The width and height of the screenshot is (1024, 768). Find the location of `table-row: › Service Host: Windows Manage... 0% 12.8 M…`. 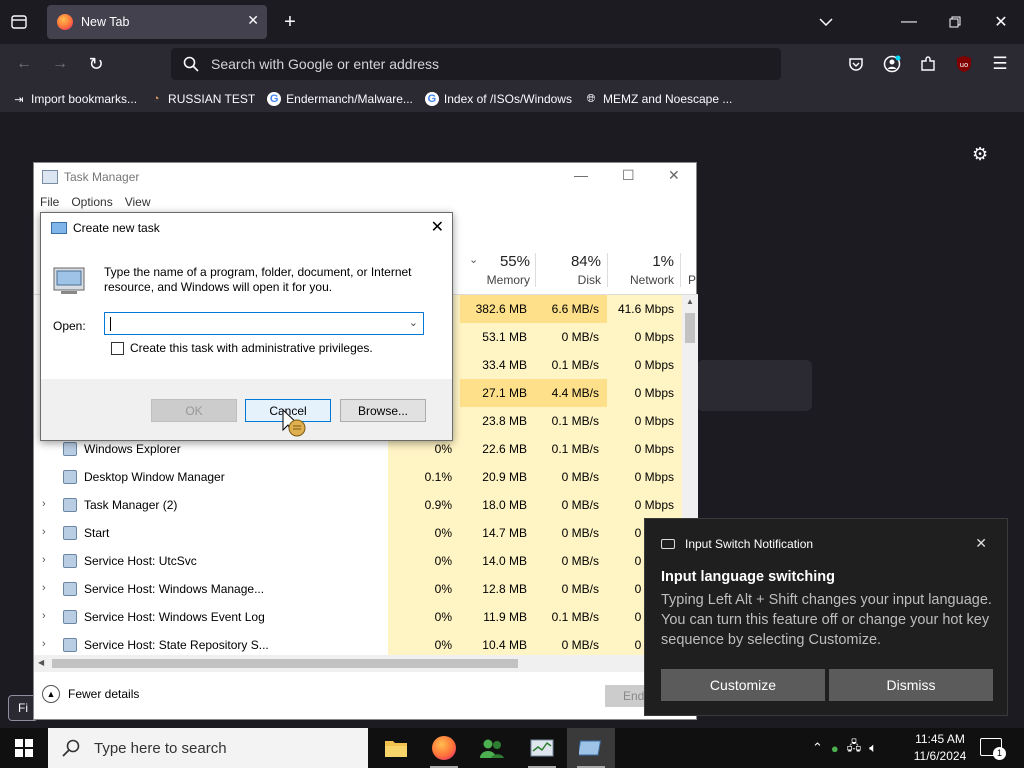

table-row: › Service Host: Windows Manage... 0% 12.8 M… is located at coordinates (358, 589).